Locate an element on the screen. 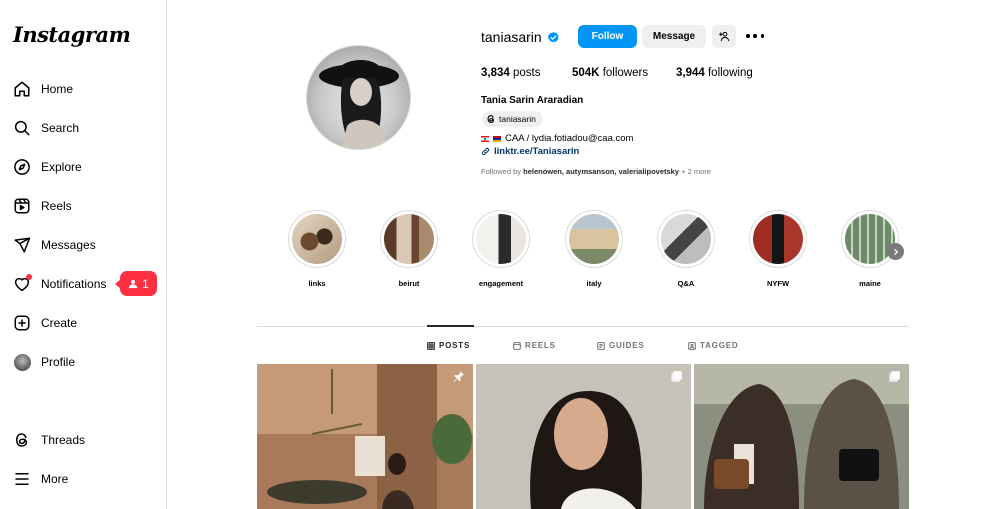 This screenshot has width=1000, height=509. profile-username: taniasarin is located at coordinates (511, 37).